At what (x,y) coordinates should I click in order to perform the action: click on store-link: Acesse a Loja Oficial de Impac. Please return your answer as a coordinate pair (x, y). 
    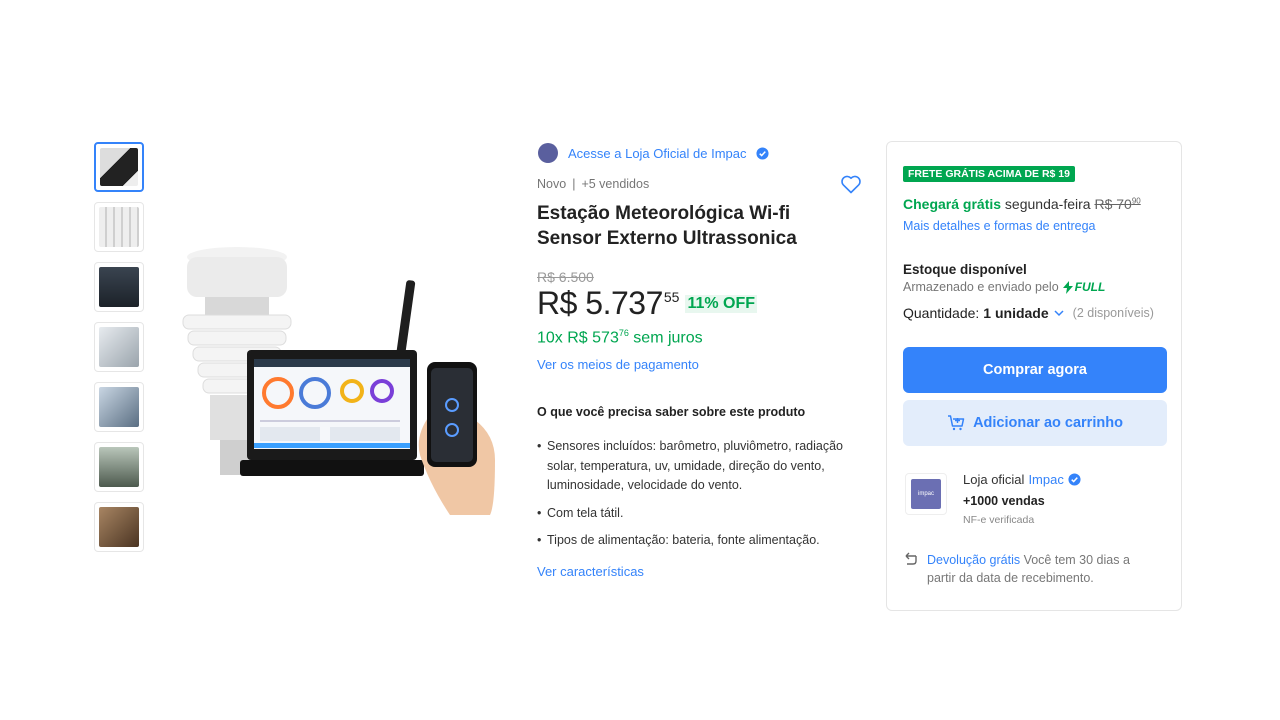
    Looking at the image, I should click on (657, 153).